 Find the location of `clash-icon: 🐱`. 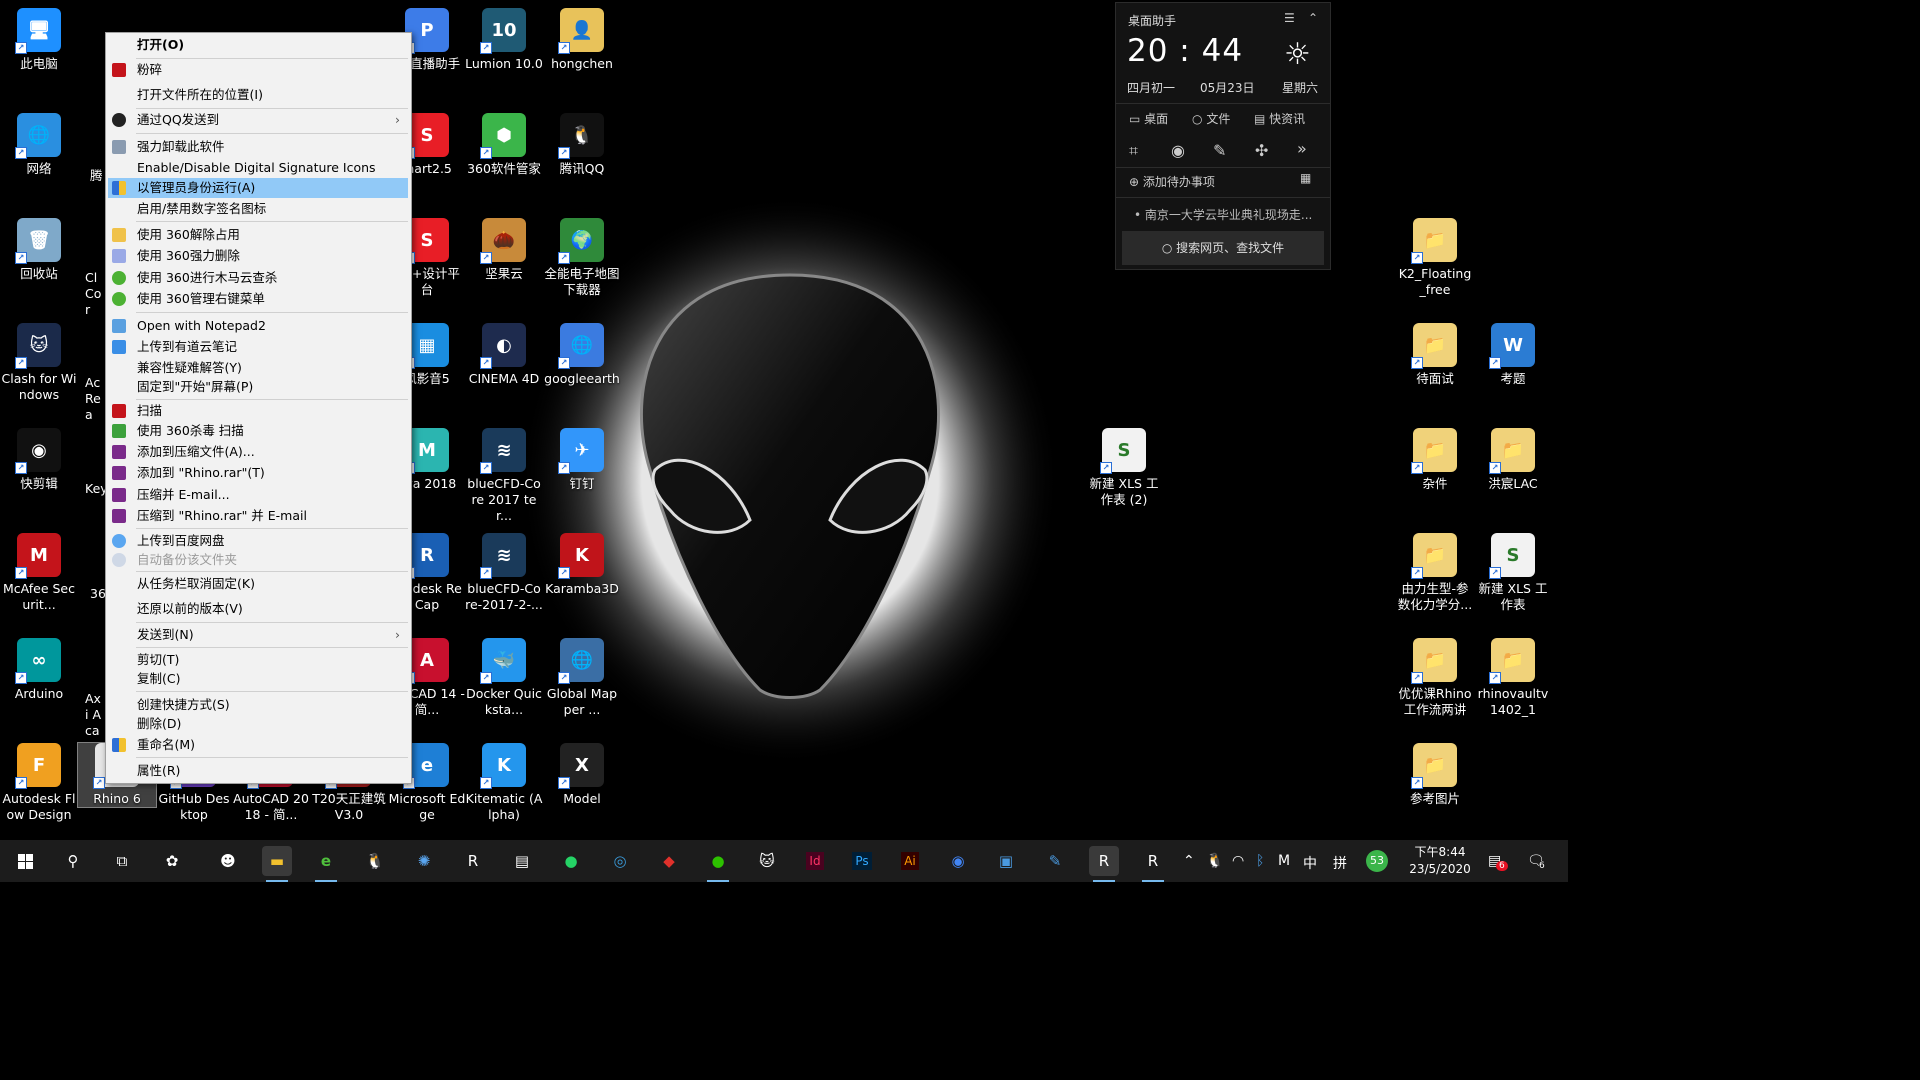

clash-icon: 🐱 is located at coordinates (767, 861).